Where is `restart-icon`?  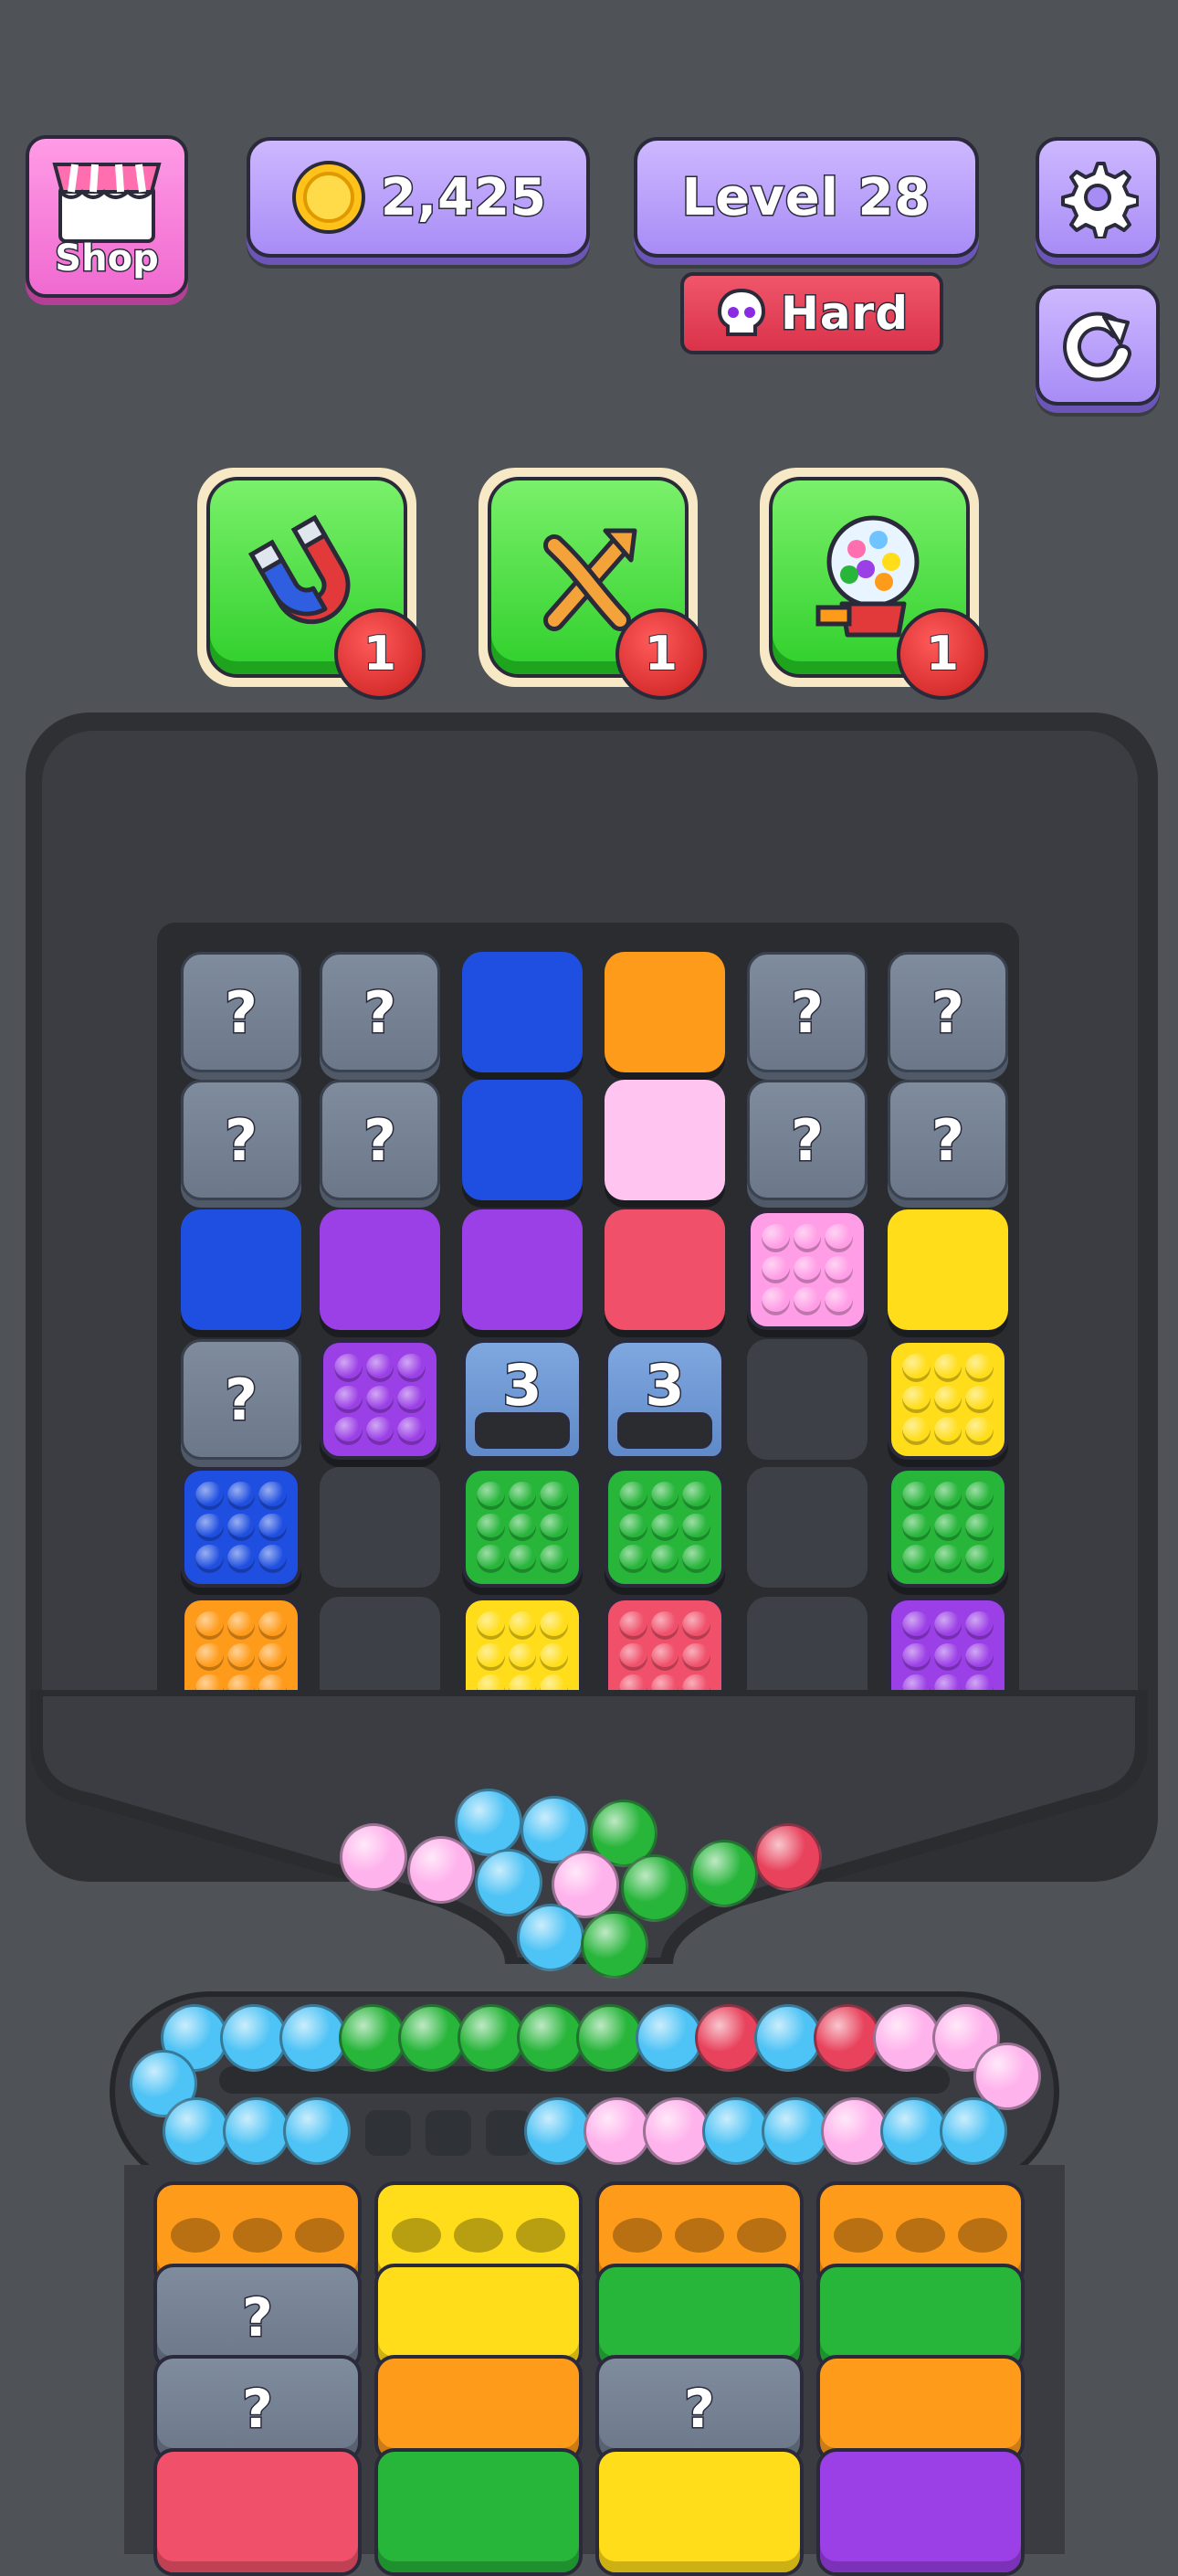 restart-icon is located at coordinates (1097, 346).